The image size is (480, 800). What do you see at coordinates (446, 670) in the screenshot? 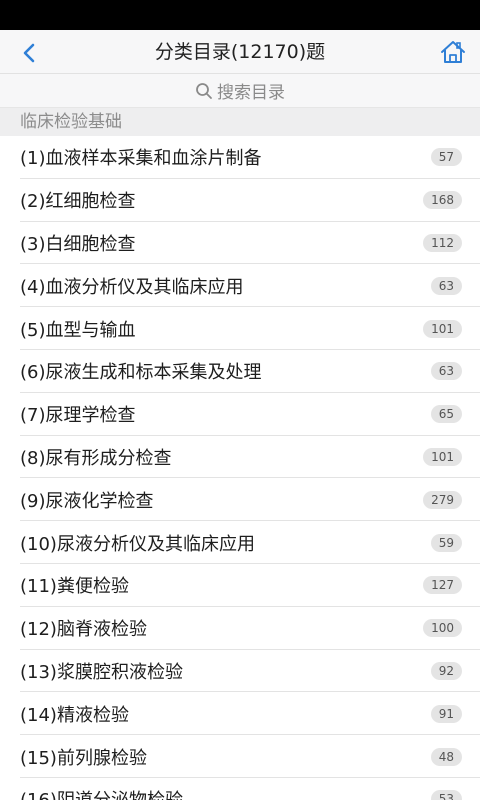
I see `count-badge: 92` at bounding box center [446, 670].